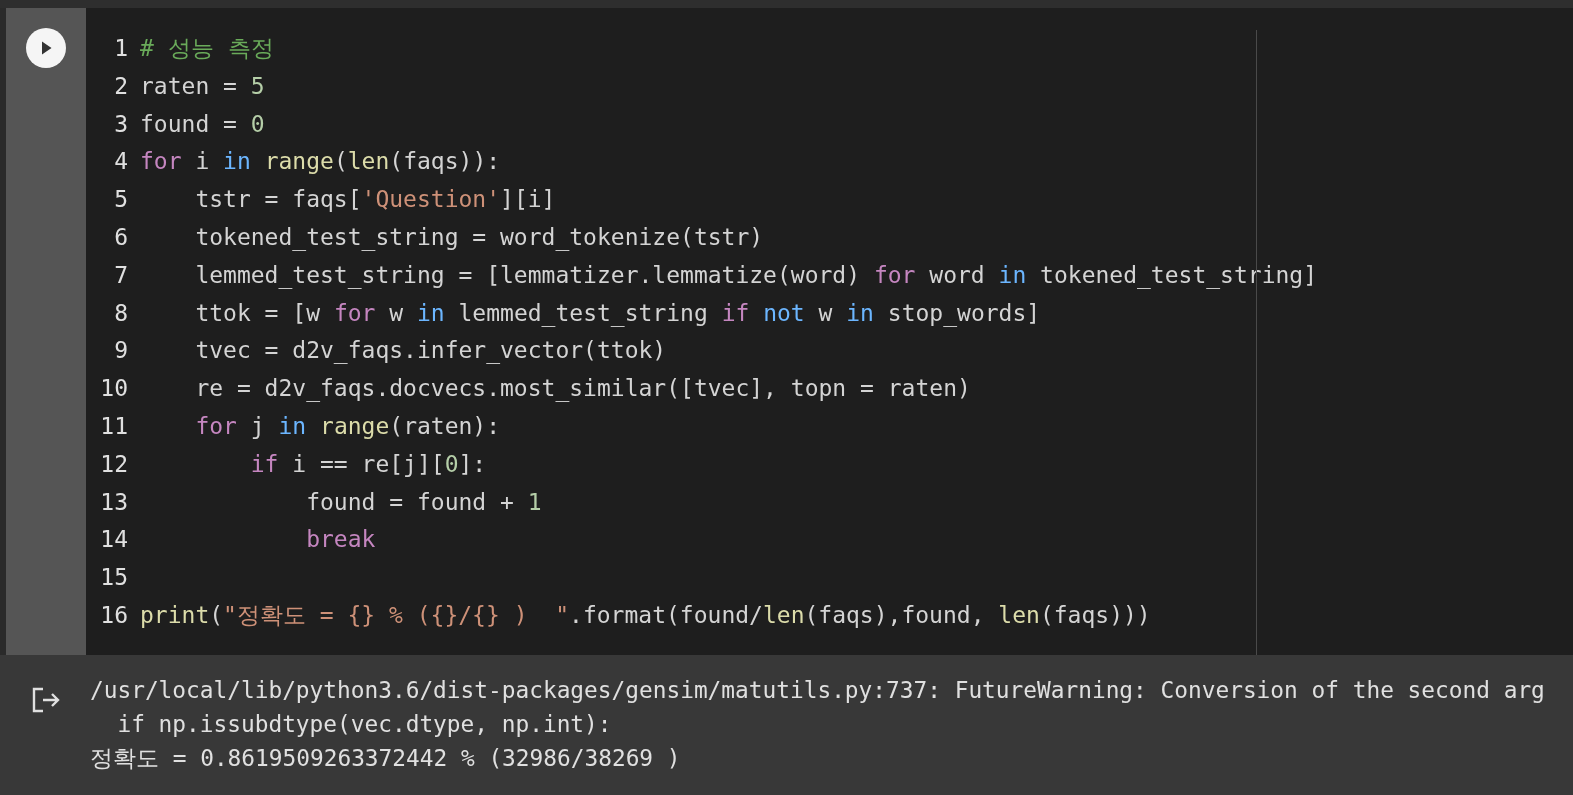 The height and width of the screenshot is (795, 1573). Describe the element at coordinates (368, 464) in the screenshot. I see `code-line: if i == re[j][0]:` at that location.